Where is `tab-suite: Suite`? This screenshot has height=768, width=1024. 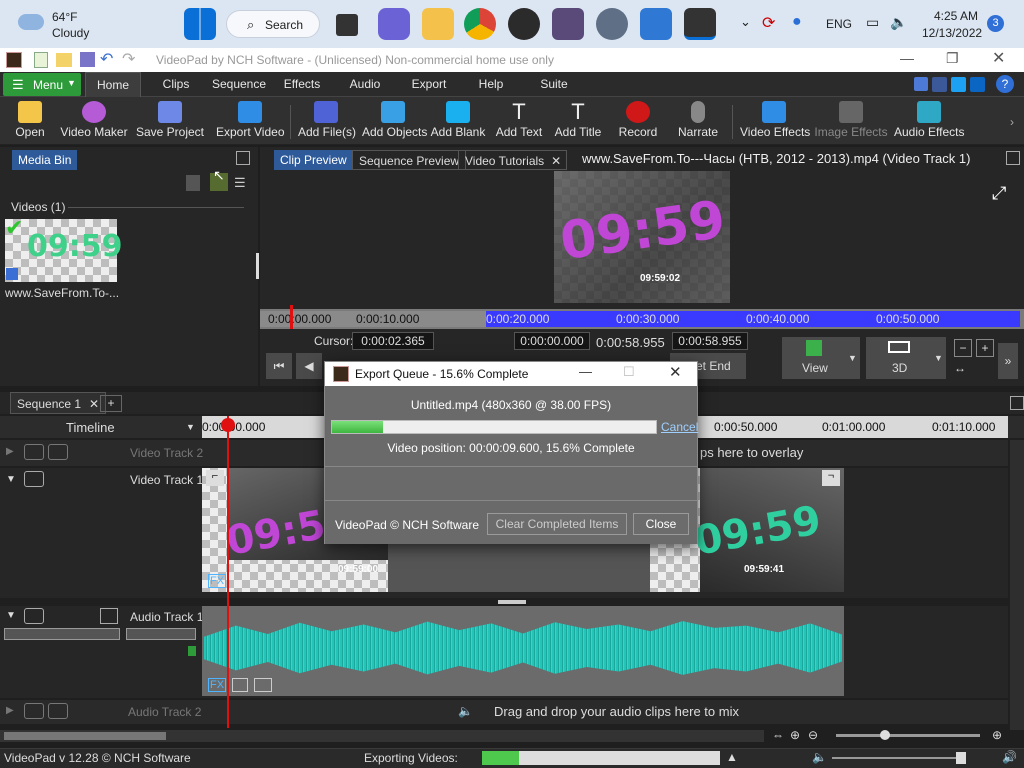 tab-suite: Suite is located at coordinates (554, 84).